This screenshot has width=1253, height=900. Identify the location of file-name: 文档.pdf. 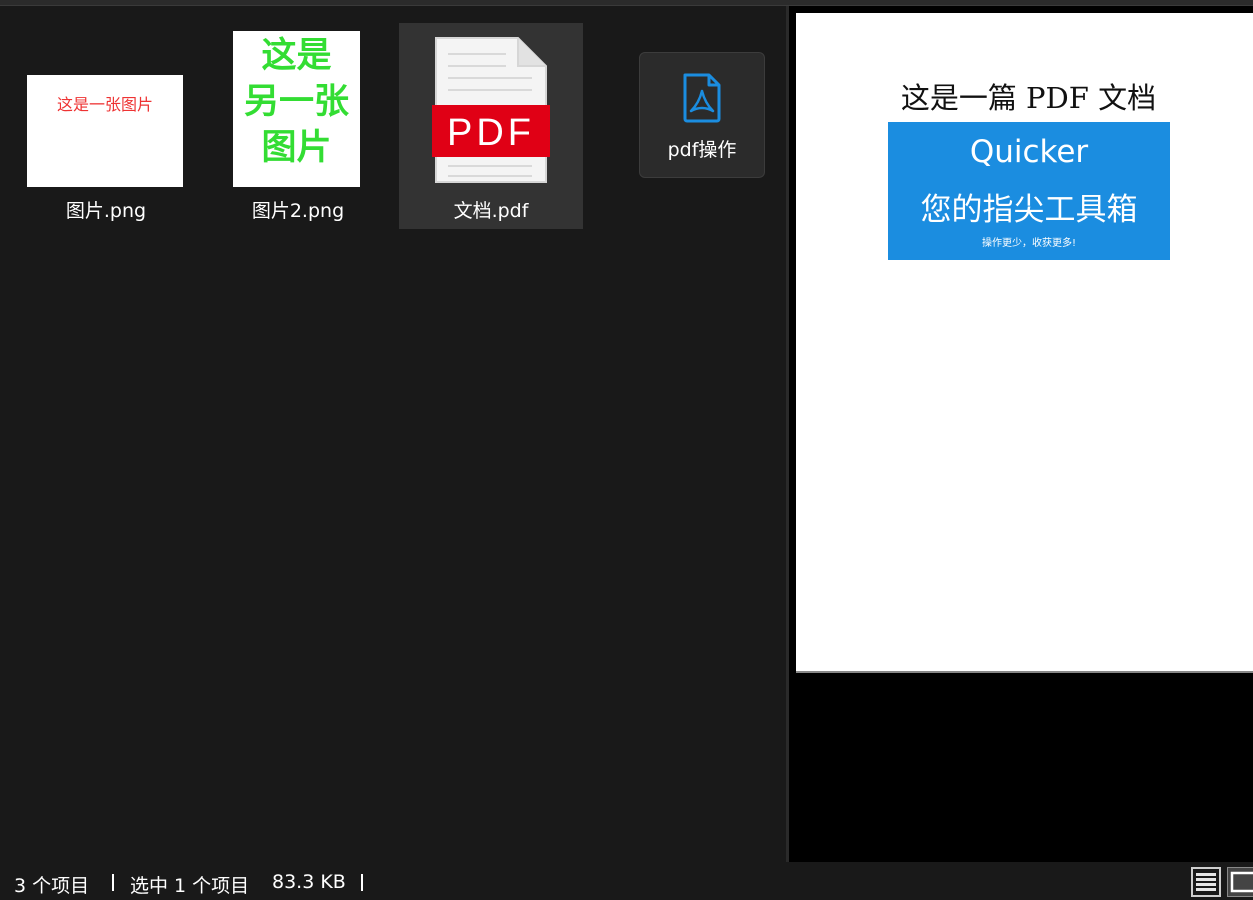
(491, 209).